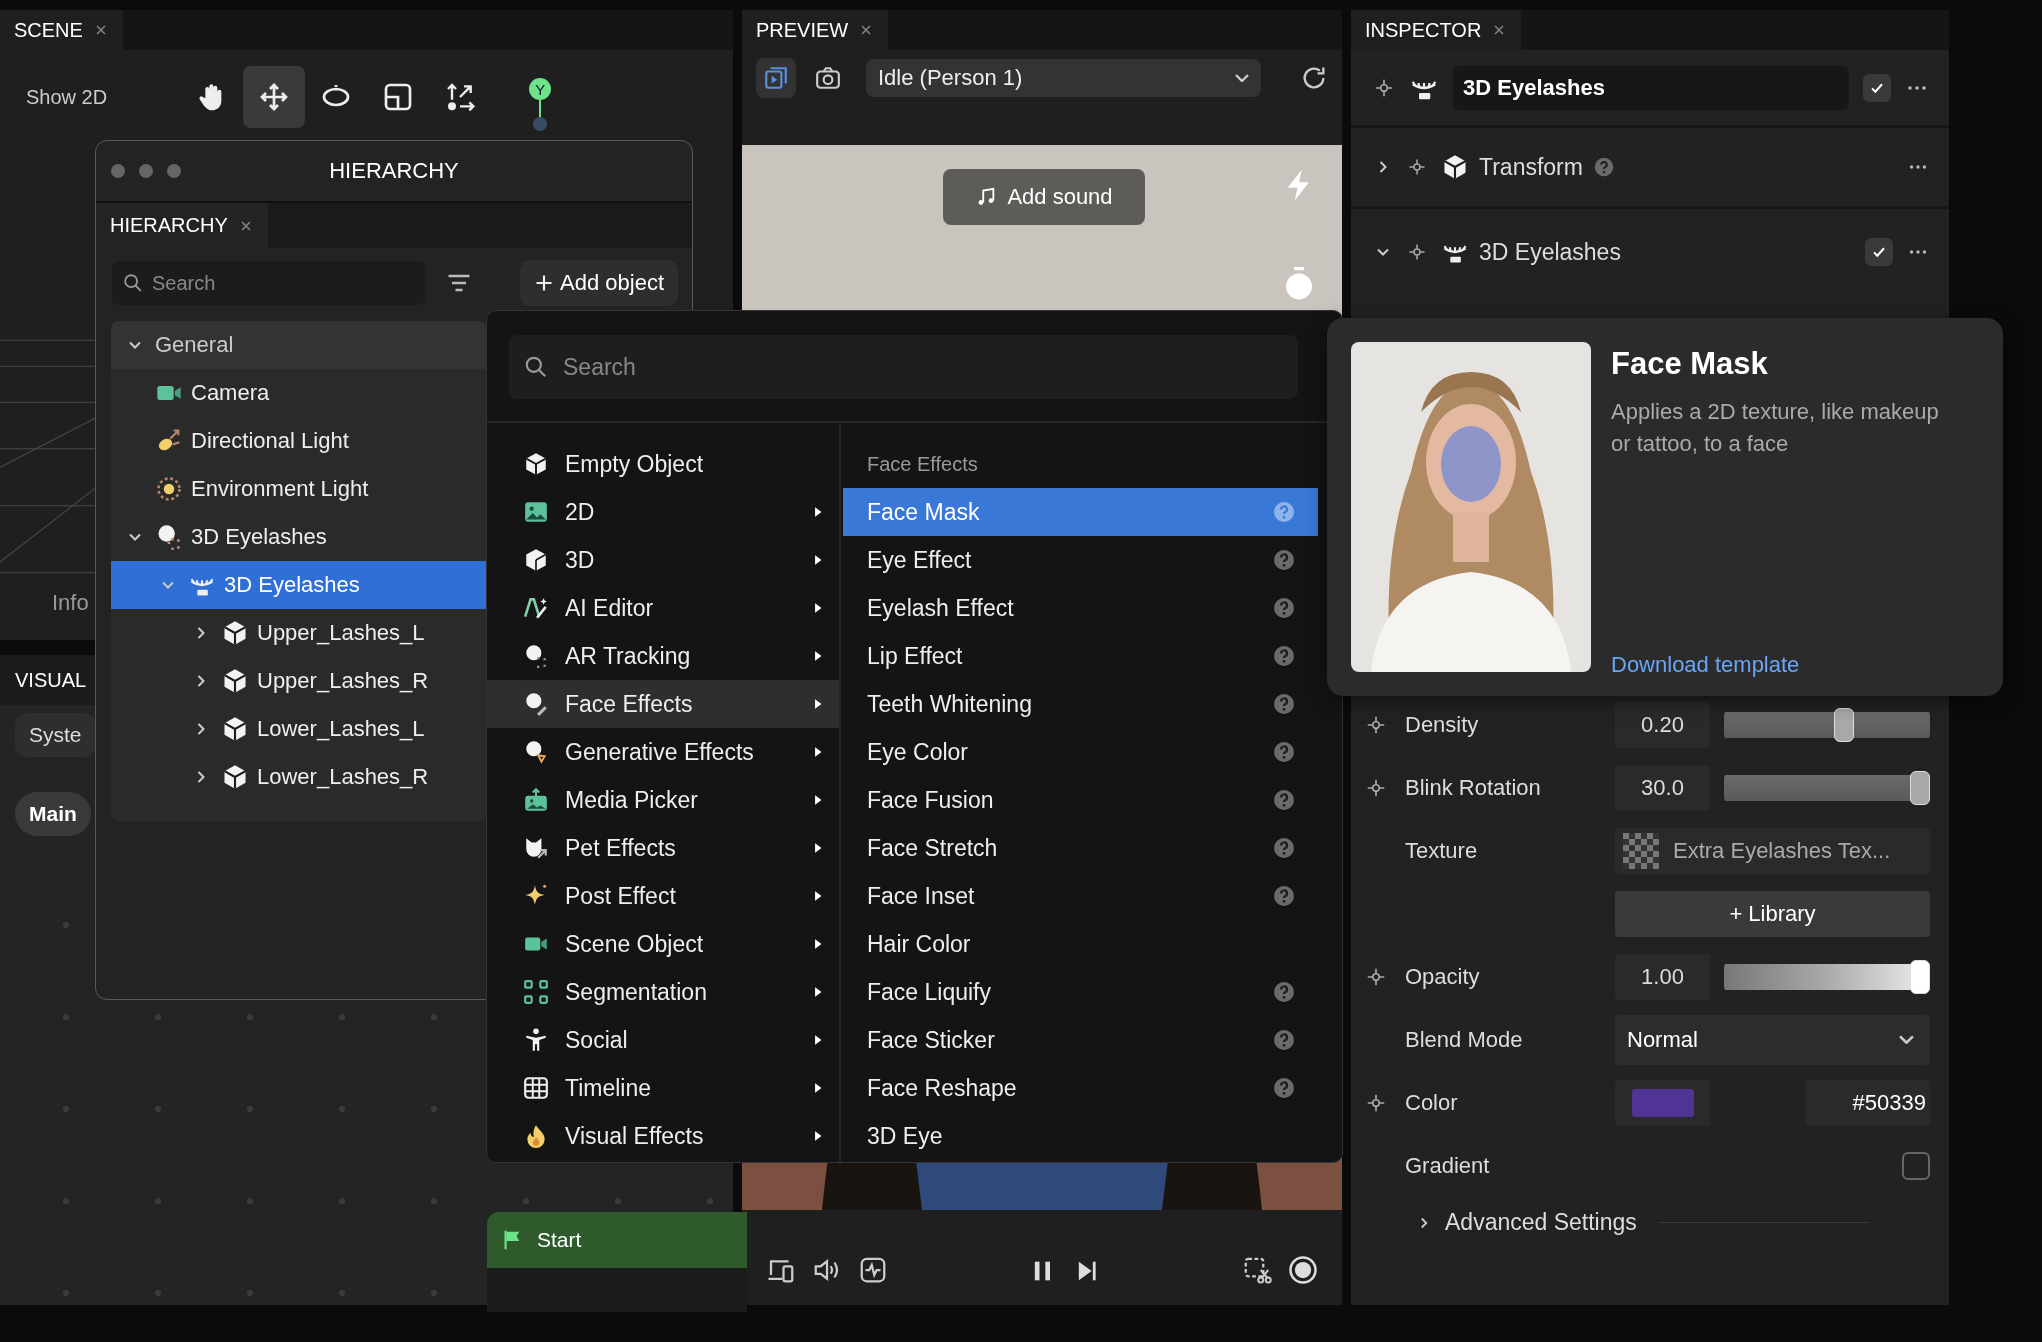 The height and width of the screenshot is (1342, 2042). I want to click on menu-item: Timeline, so click(663, 1088).